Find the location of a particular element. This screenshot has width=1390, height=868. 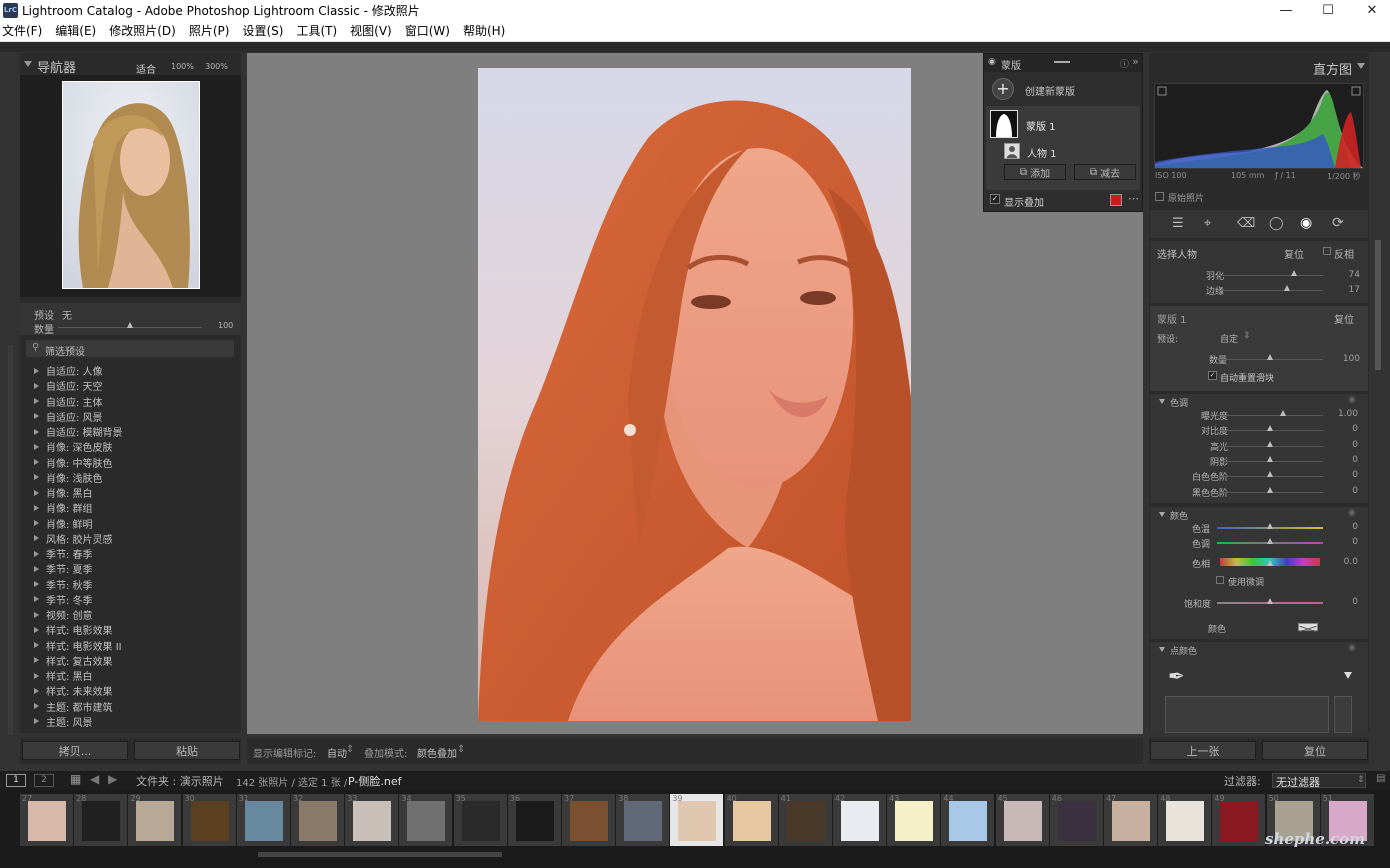

menu-tools: 工具(T) is located at coordinates (316, 30).